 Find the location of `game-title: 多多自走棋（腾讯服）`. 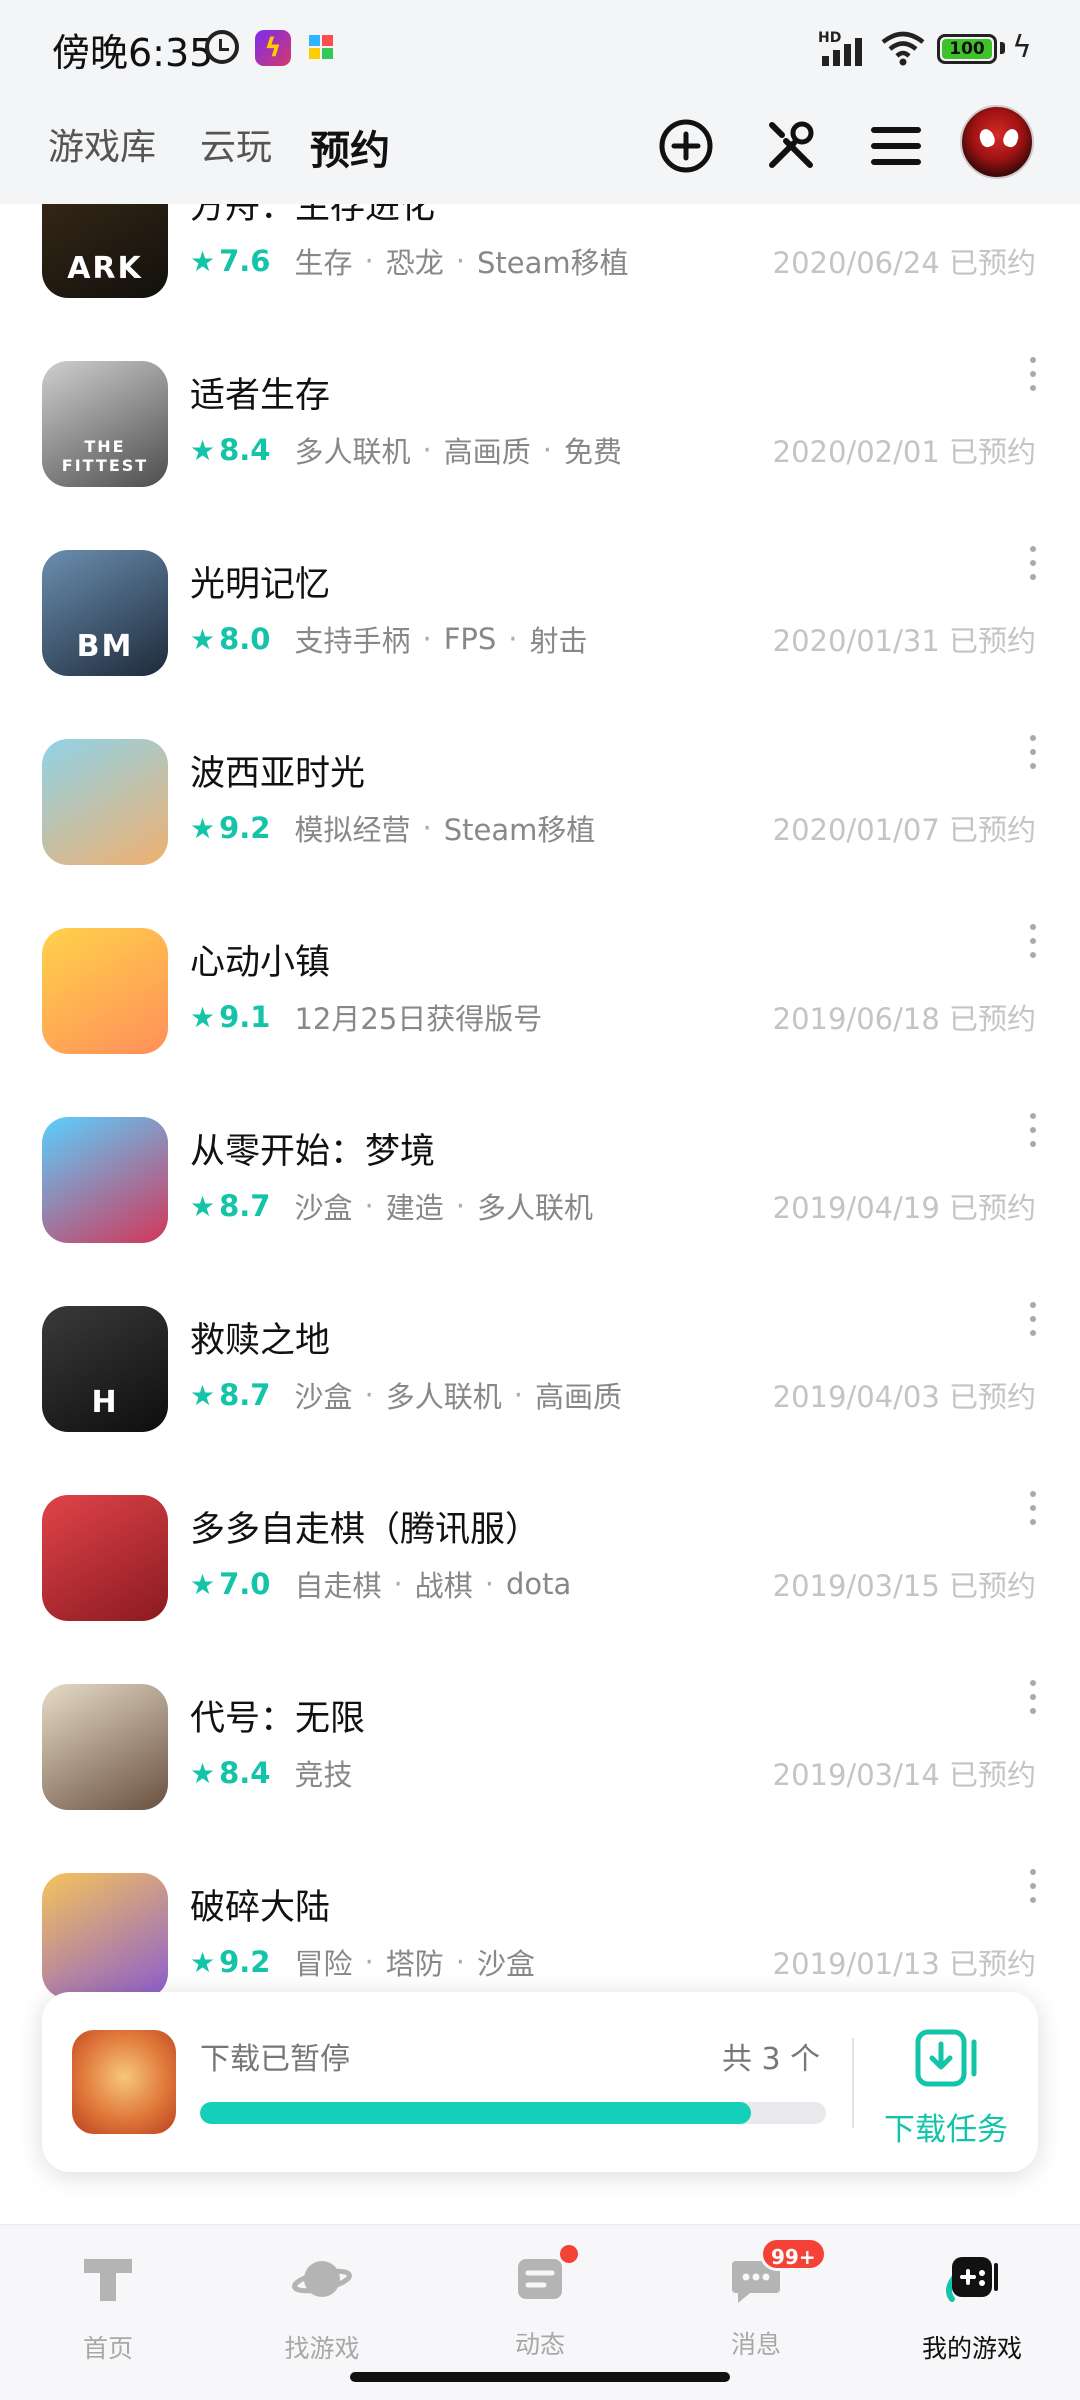

game-title: 多多自走棋（腾讯服） is located at coordinates (365, 1526).